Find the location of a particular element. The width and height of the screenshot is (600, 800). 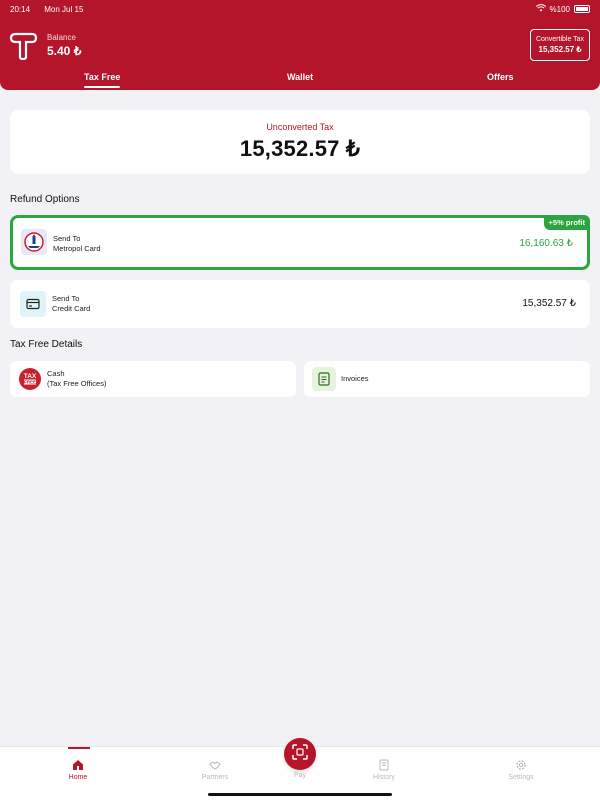

profit-badge: +5% profit is located at coordinates (566, 222).